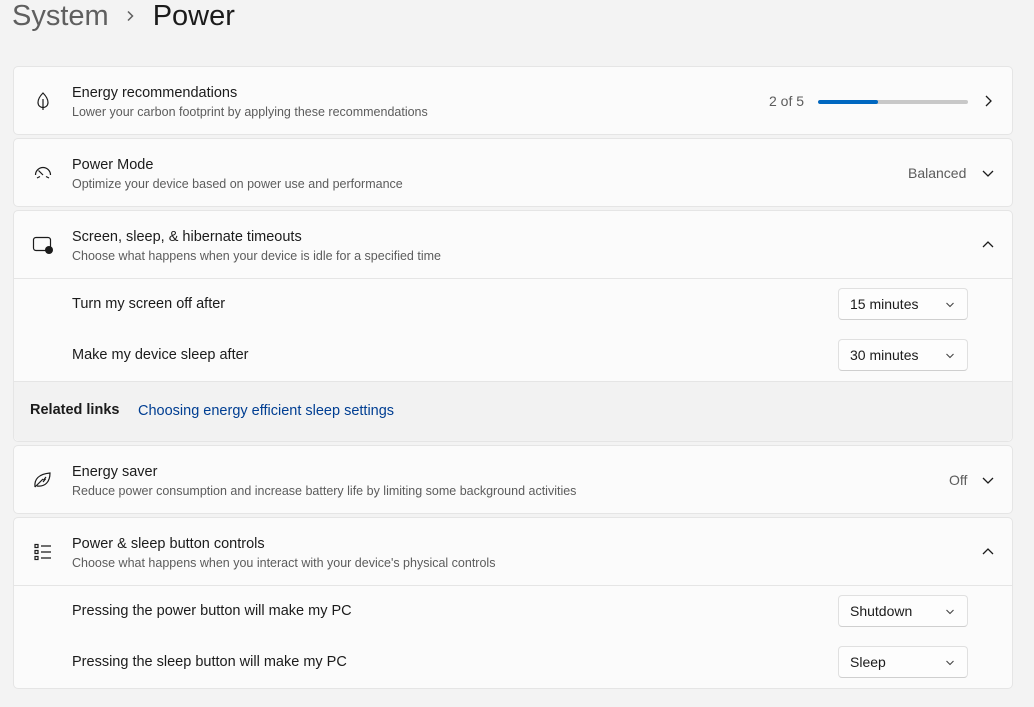 This screenshot has width=1034, height=707. I want to click on power-mode-value: Balanced, so click(937, 173).